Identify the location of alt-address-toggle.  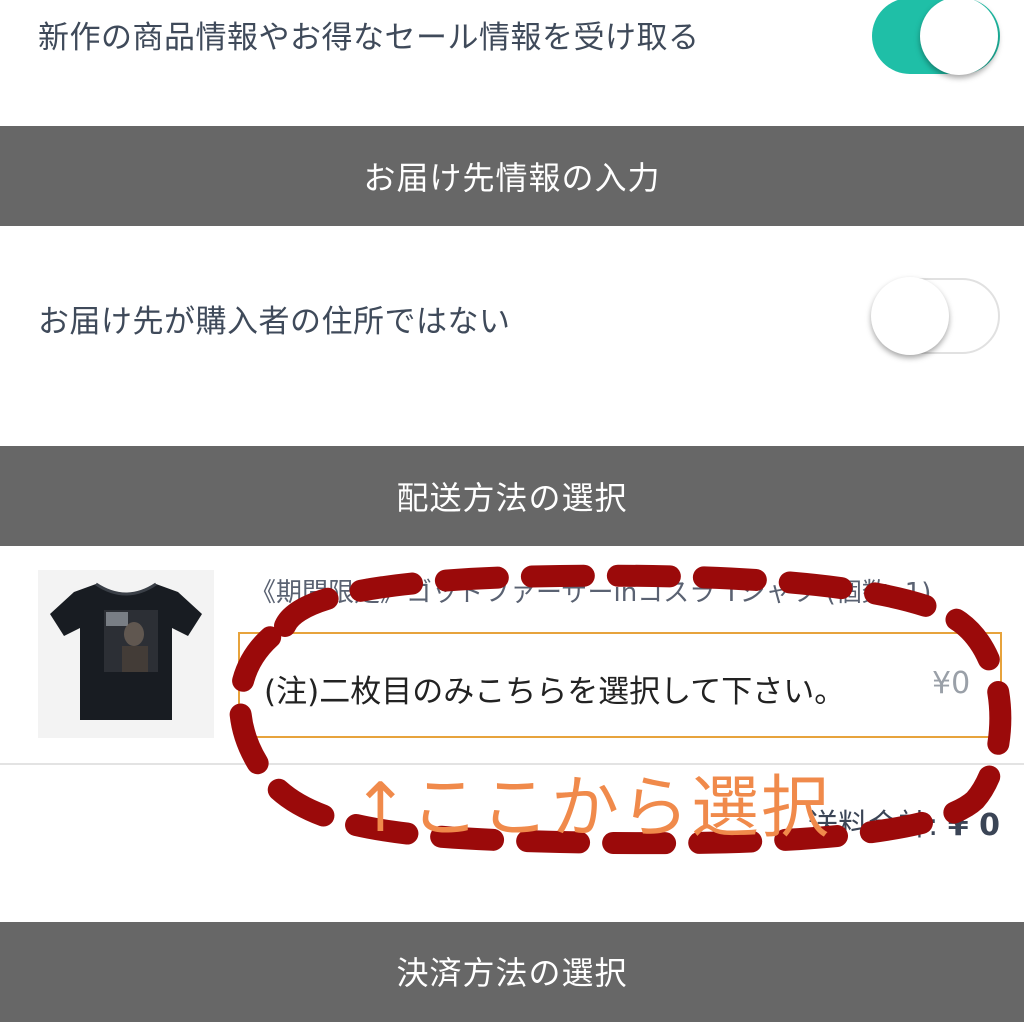
(935, 316).